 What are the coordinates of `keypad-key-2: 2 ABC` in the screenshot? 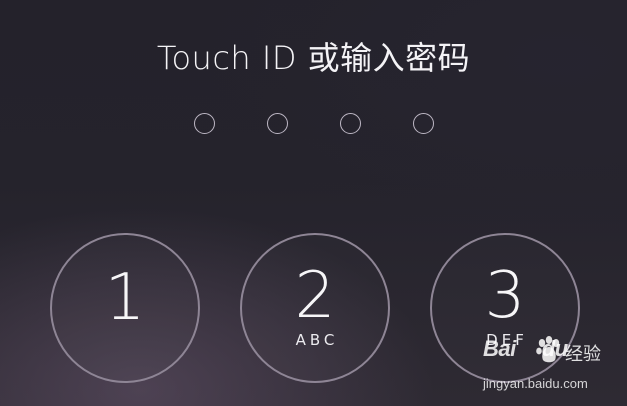 It's located at (315, 308).